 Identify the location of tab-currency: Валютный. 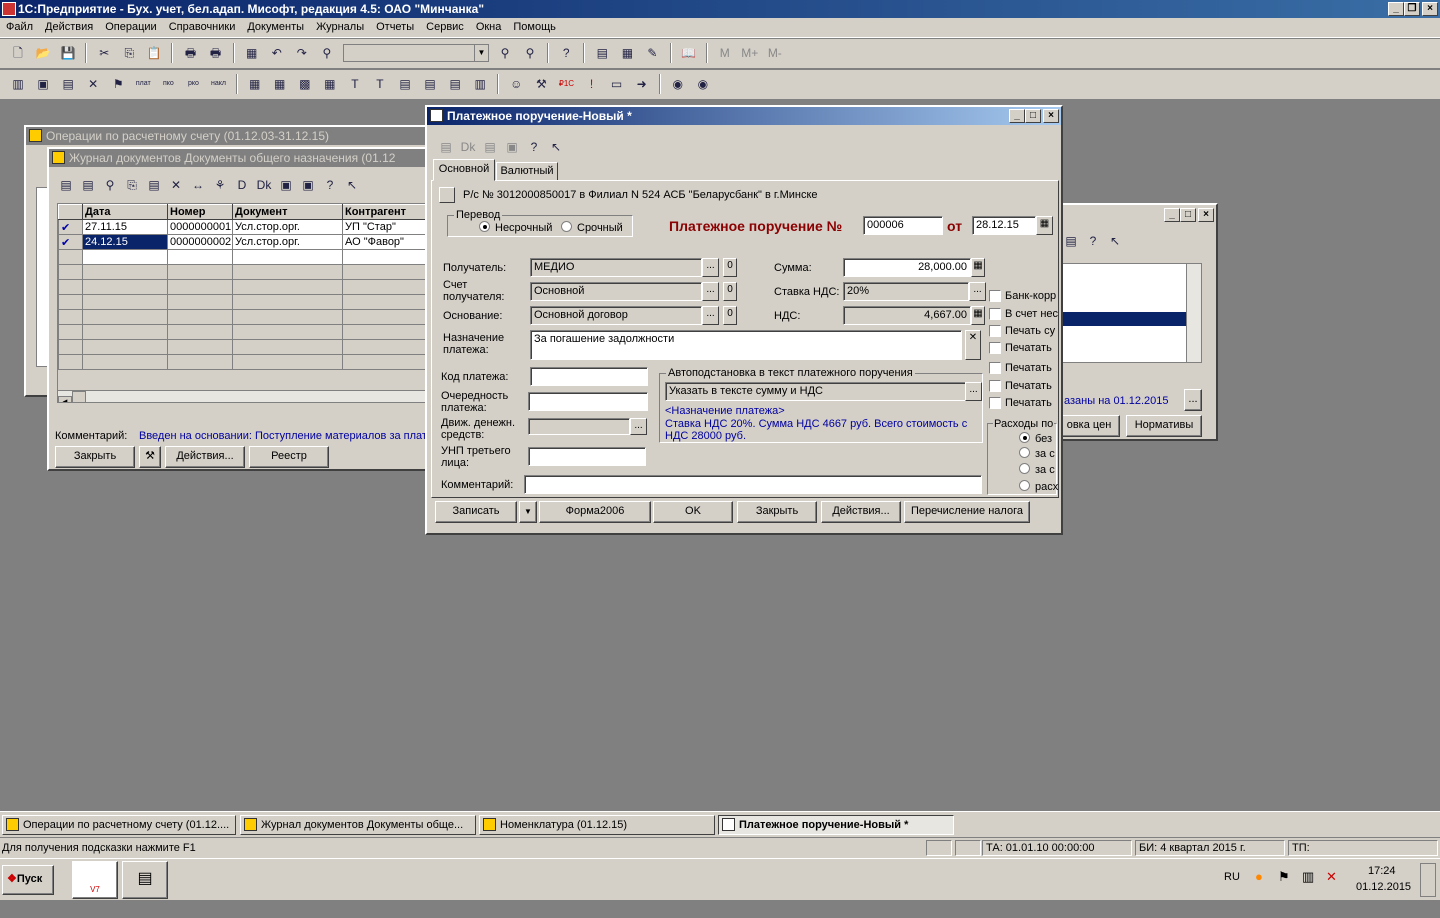
(527, 171).